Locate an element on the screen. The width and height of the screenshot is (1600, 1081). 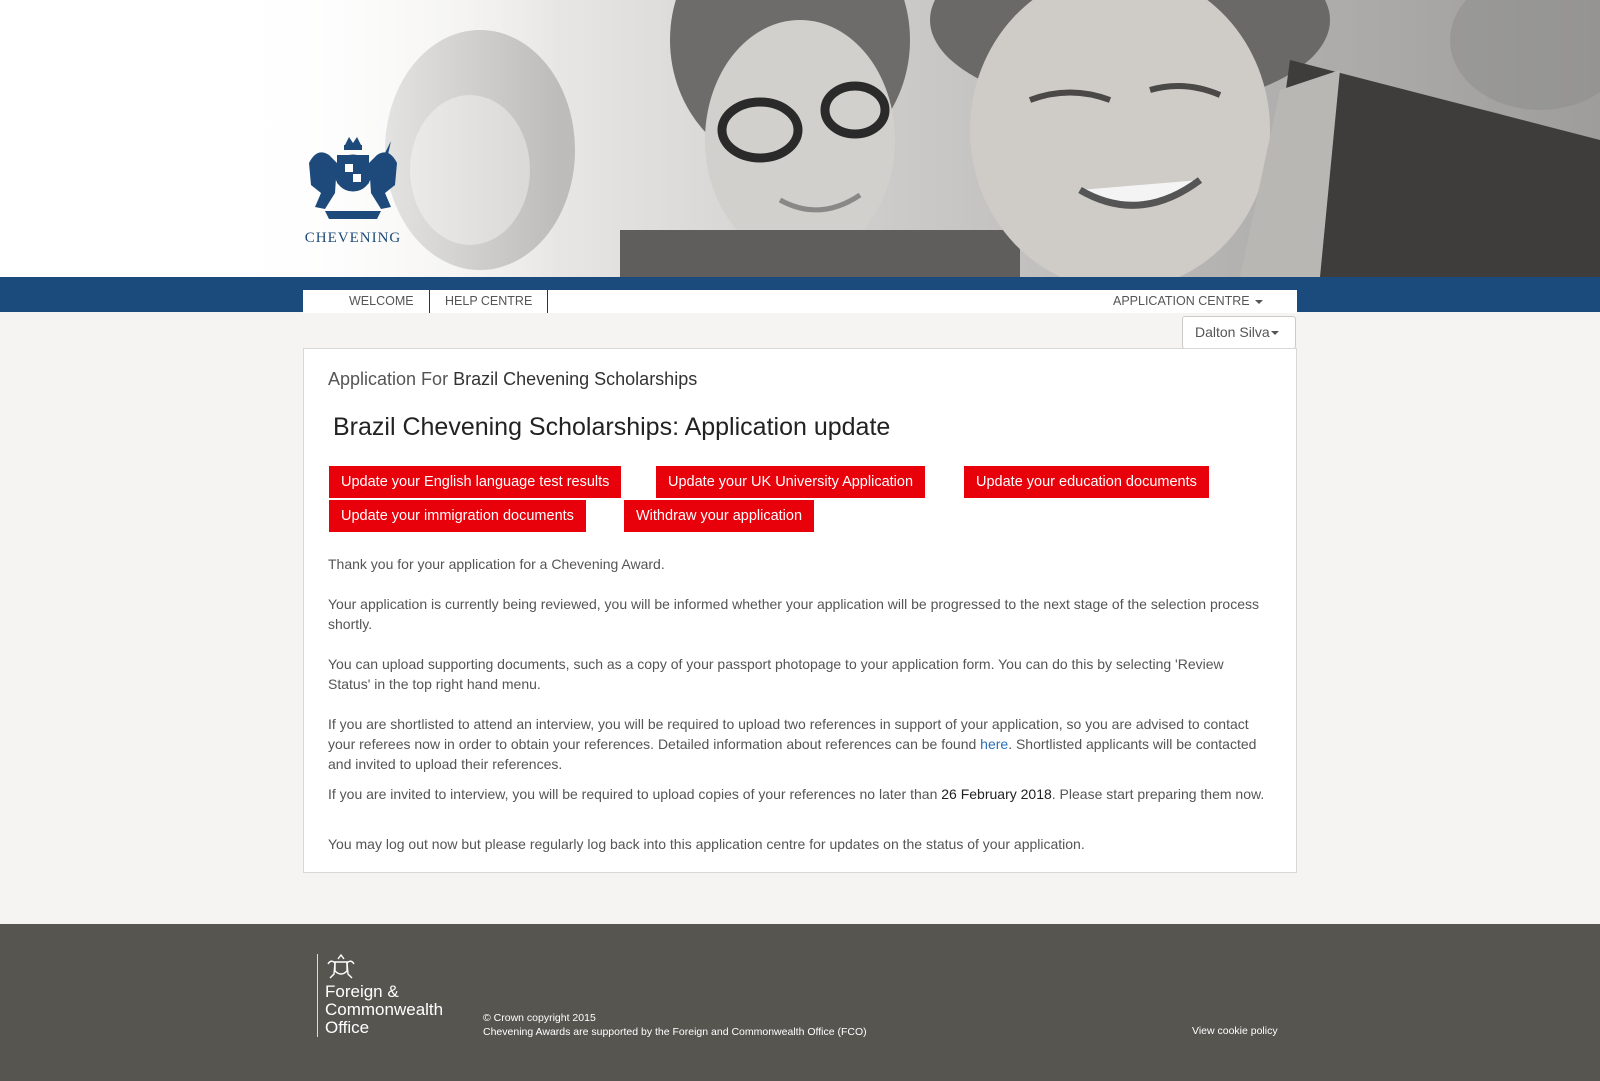
user-menu-button: Dalton Silva is located at coordinates (1239, 332).